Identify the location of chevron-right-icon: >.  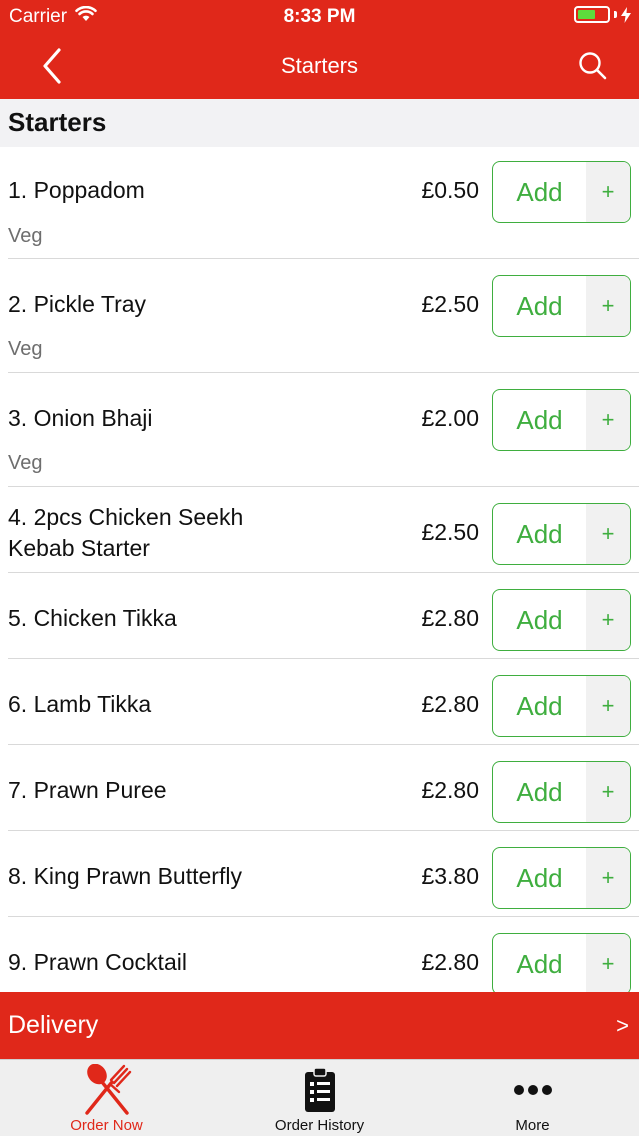
(622, 1025).